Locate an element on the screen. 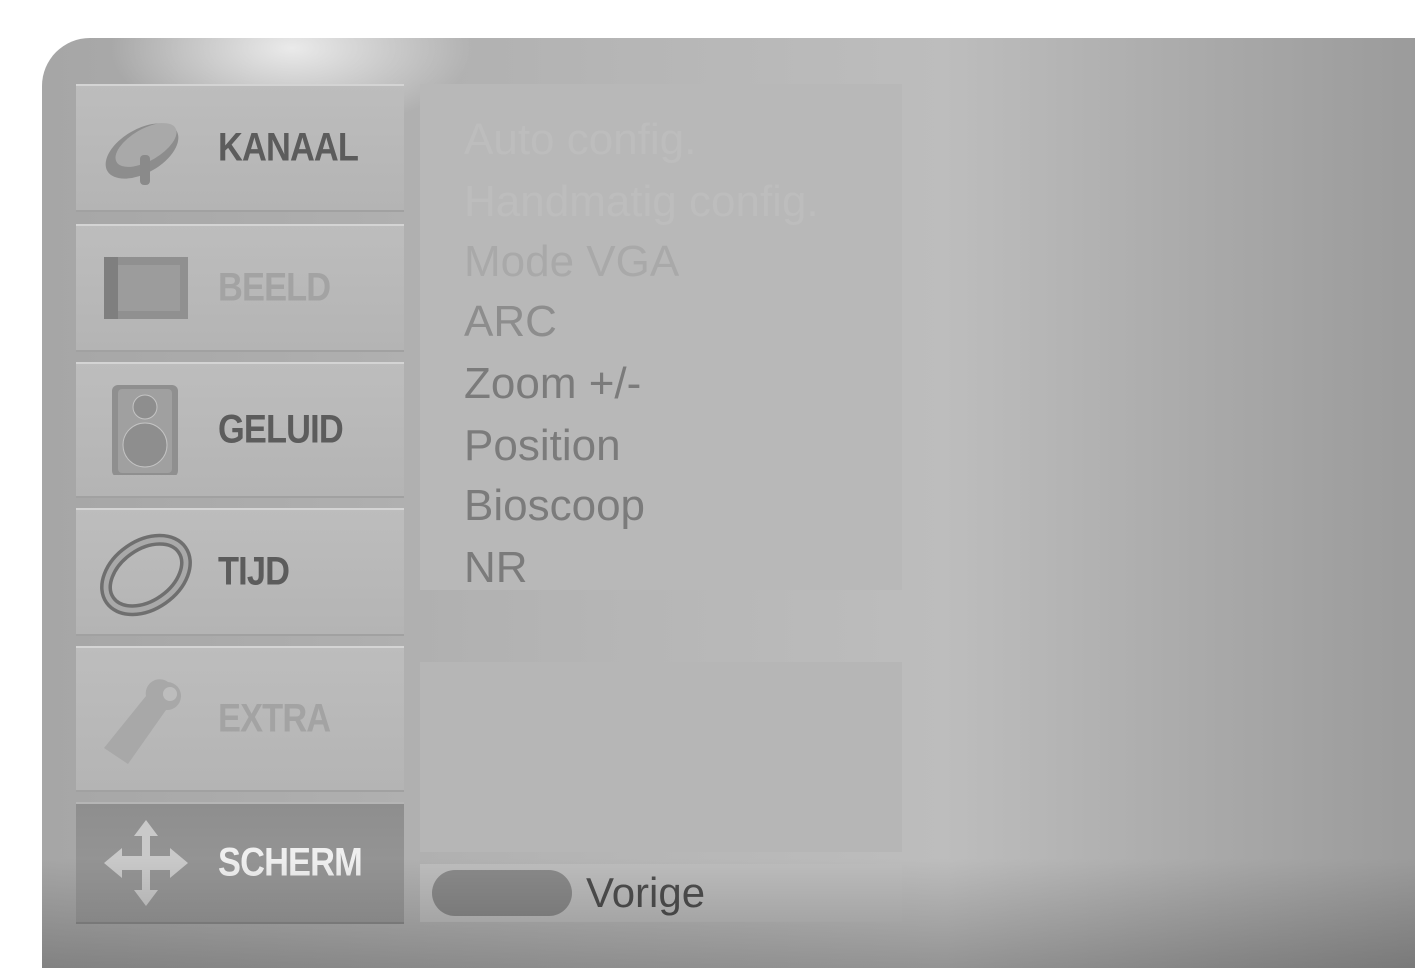  back-label: Vorige is located at coordinates (646, 892).